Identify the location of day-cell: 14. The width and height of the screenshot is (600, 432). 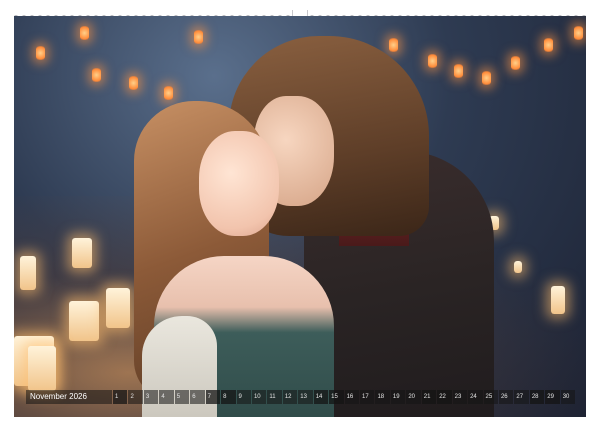
(321, 397).